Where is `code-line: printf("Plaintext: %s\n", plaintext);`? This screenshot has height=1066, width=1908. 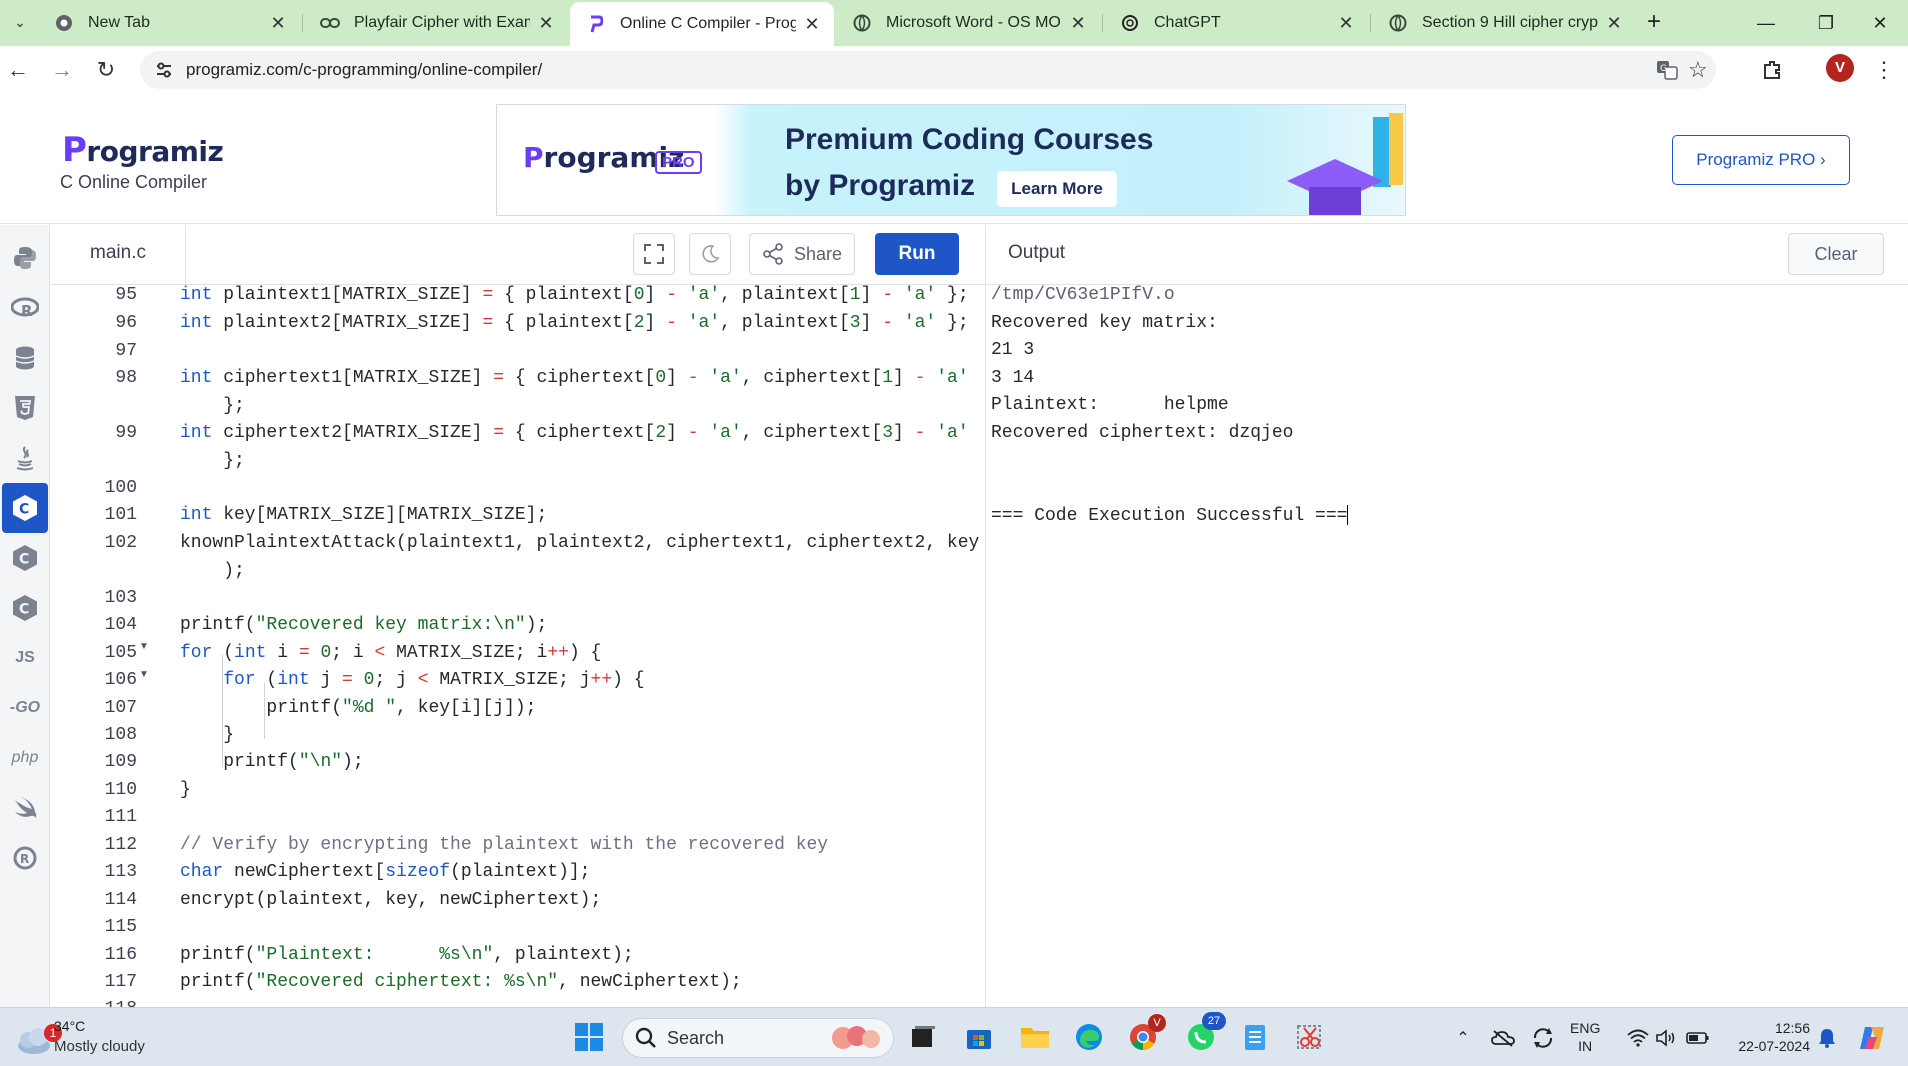
code-line: printf("Plaintext: %s\n", plaintext); is located at coordinates (407, 955).